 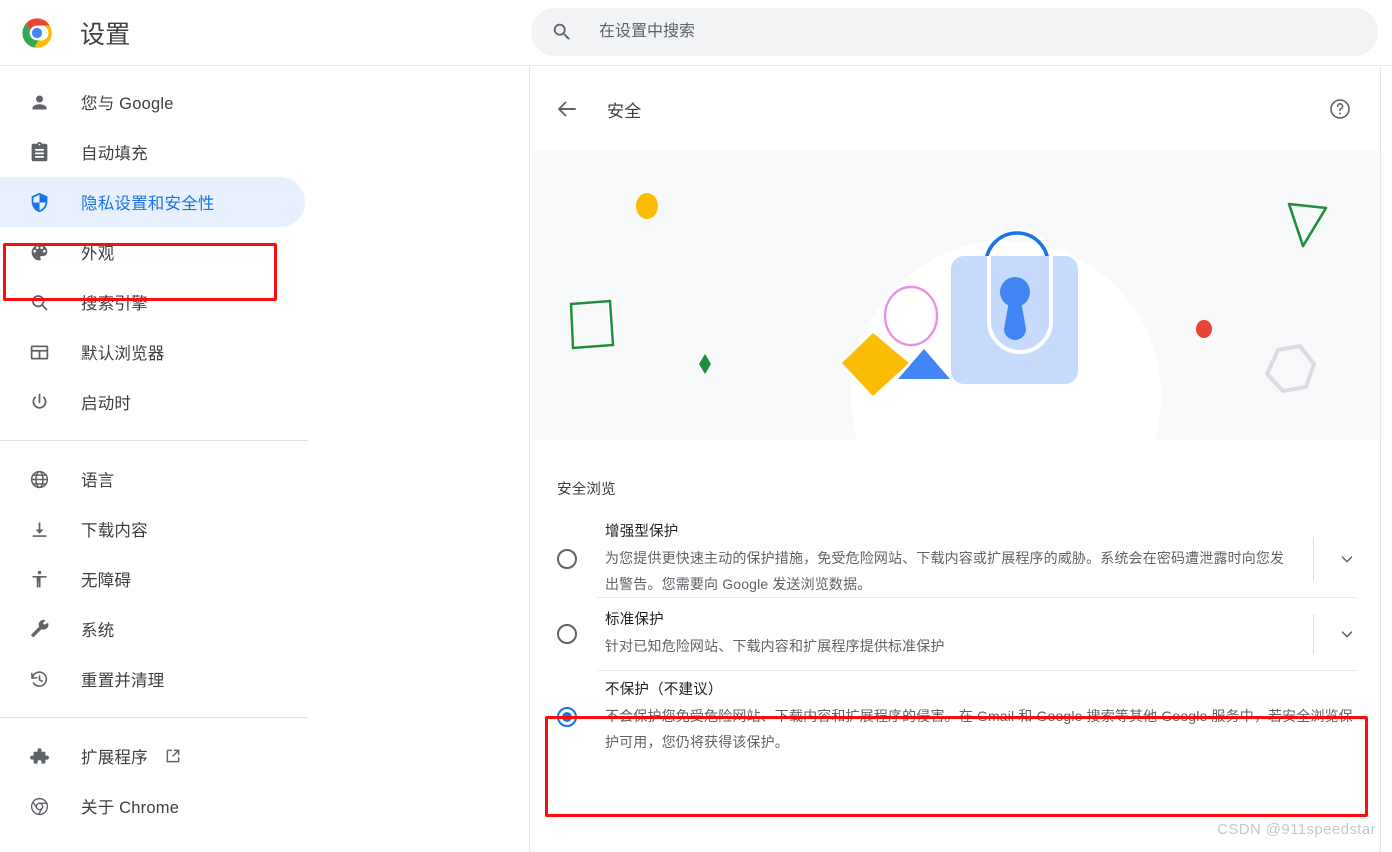 What do you see at coordinates (955, 109) in the screenshot?
I see `page-header: 安全` at bounding box center [955, 109].